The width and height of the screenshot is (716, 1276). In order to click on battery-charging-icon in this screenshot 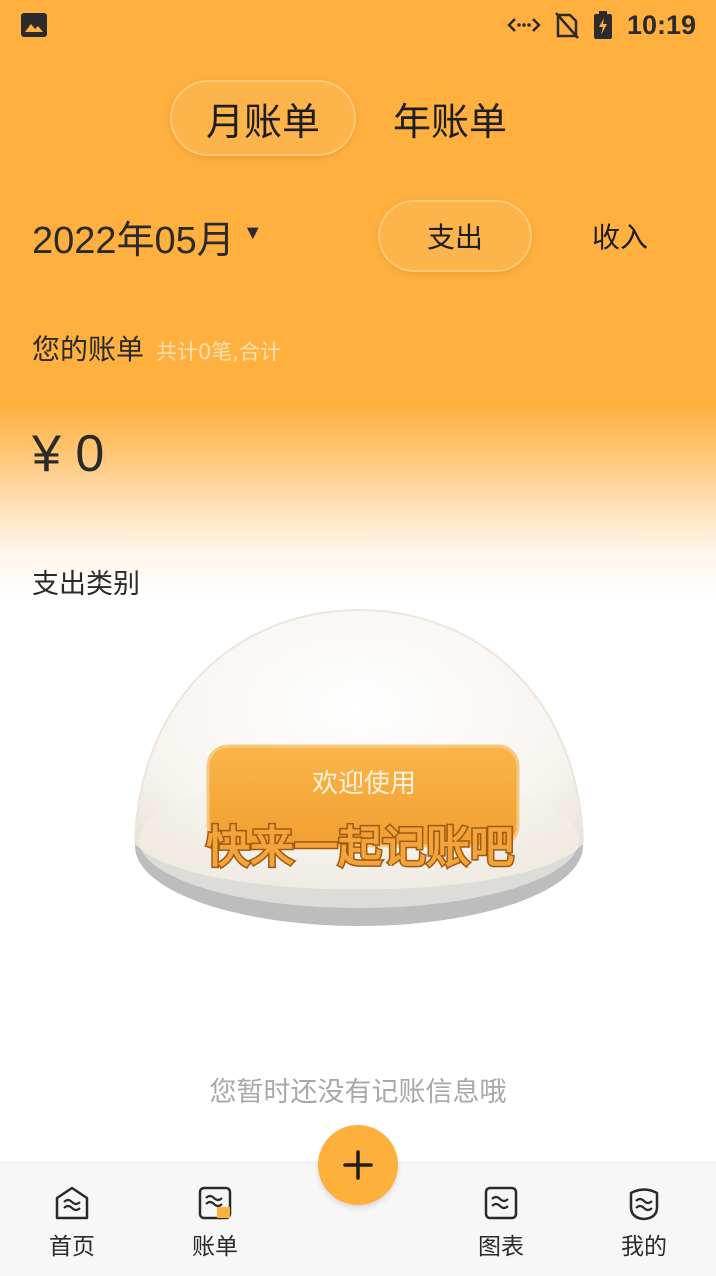, I will do `click(602, 25)`.